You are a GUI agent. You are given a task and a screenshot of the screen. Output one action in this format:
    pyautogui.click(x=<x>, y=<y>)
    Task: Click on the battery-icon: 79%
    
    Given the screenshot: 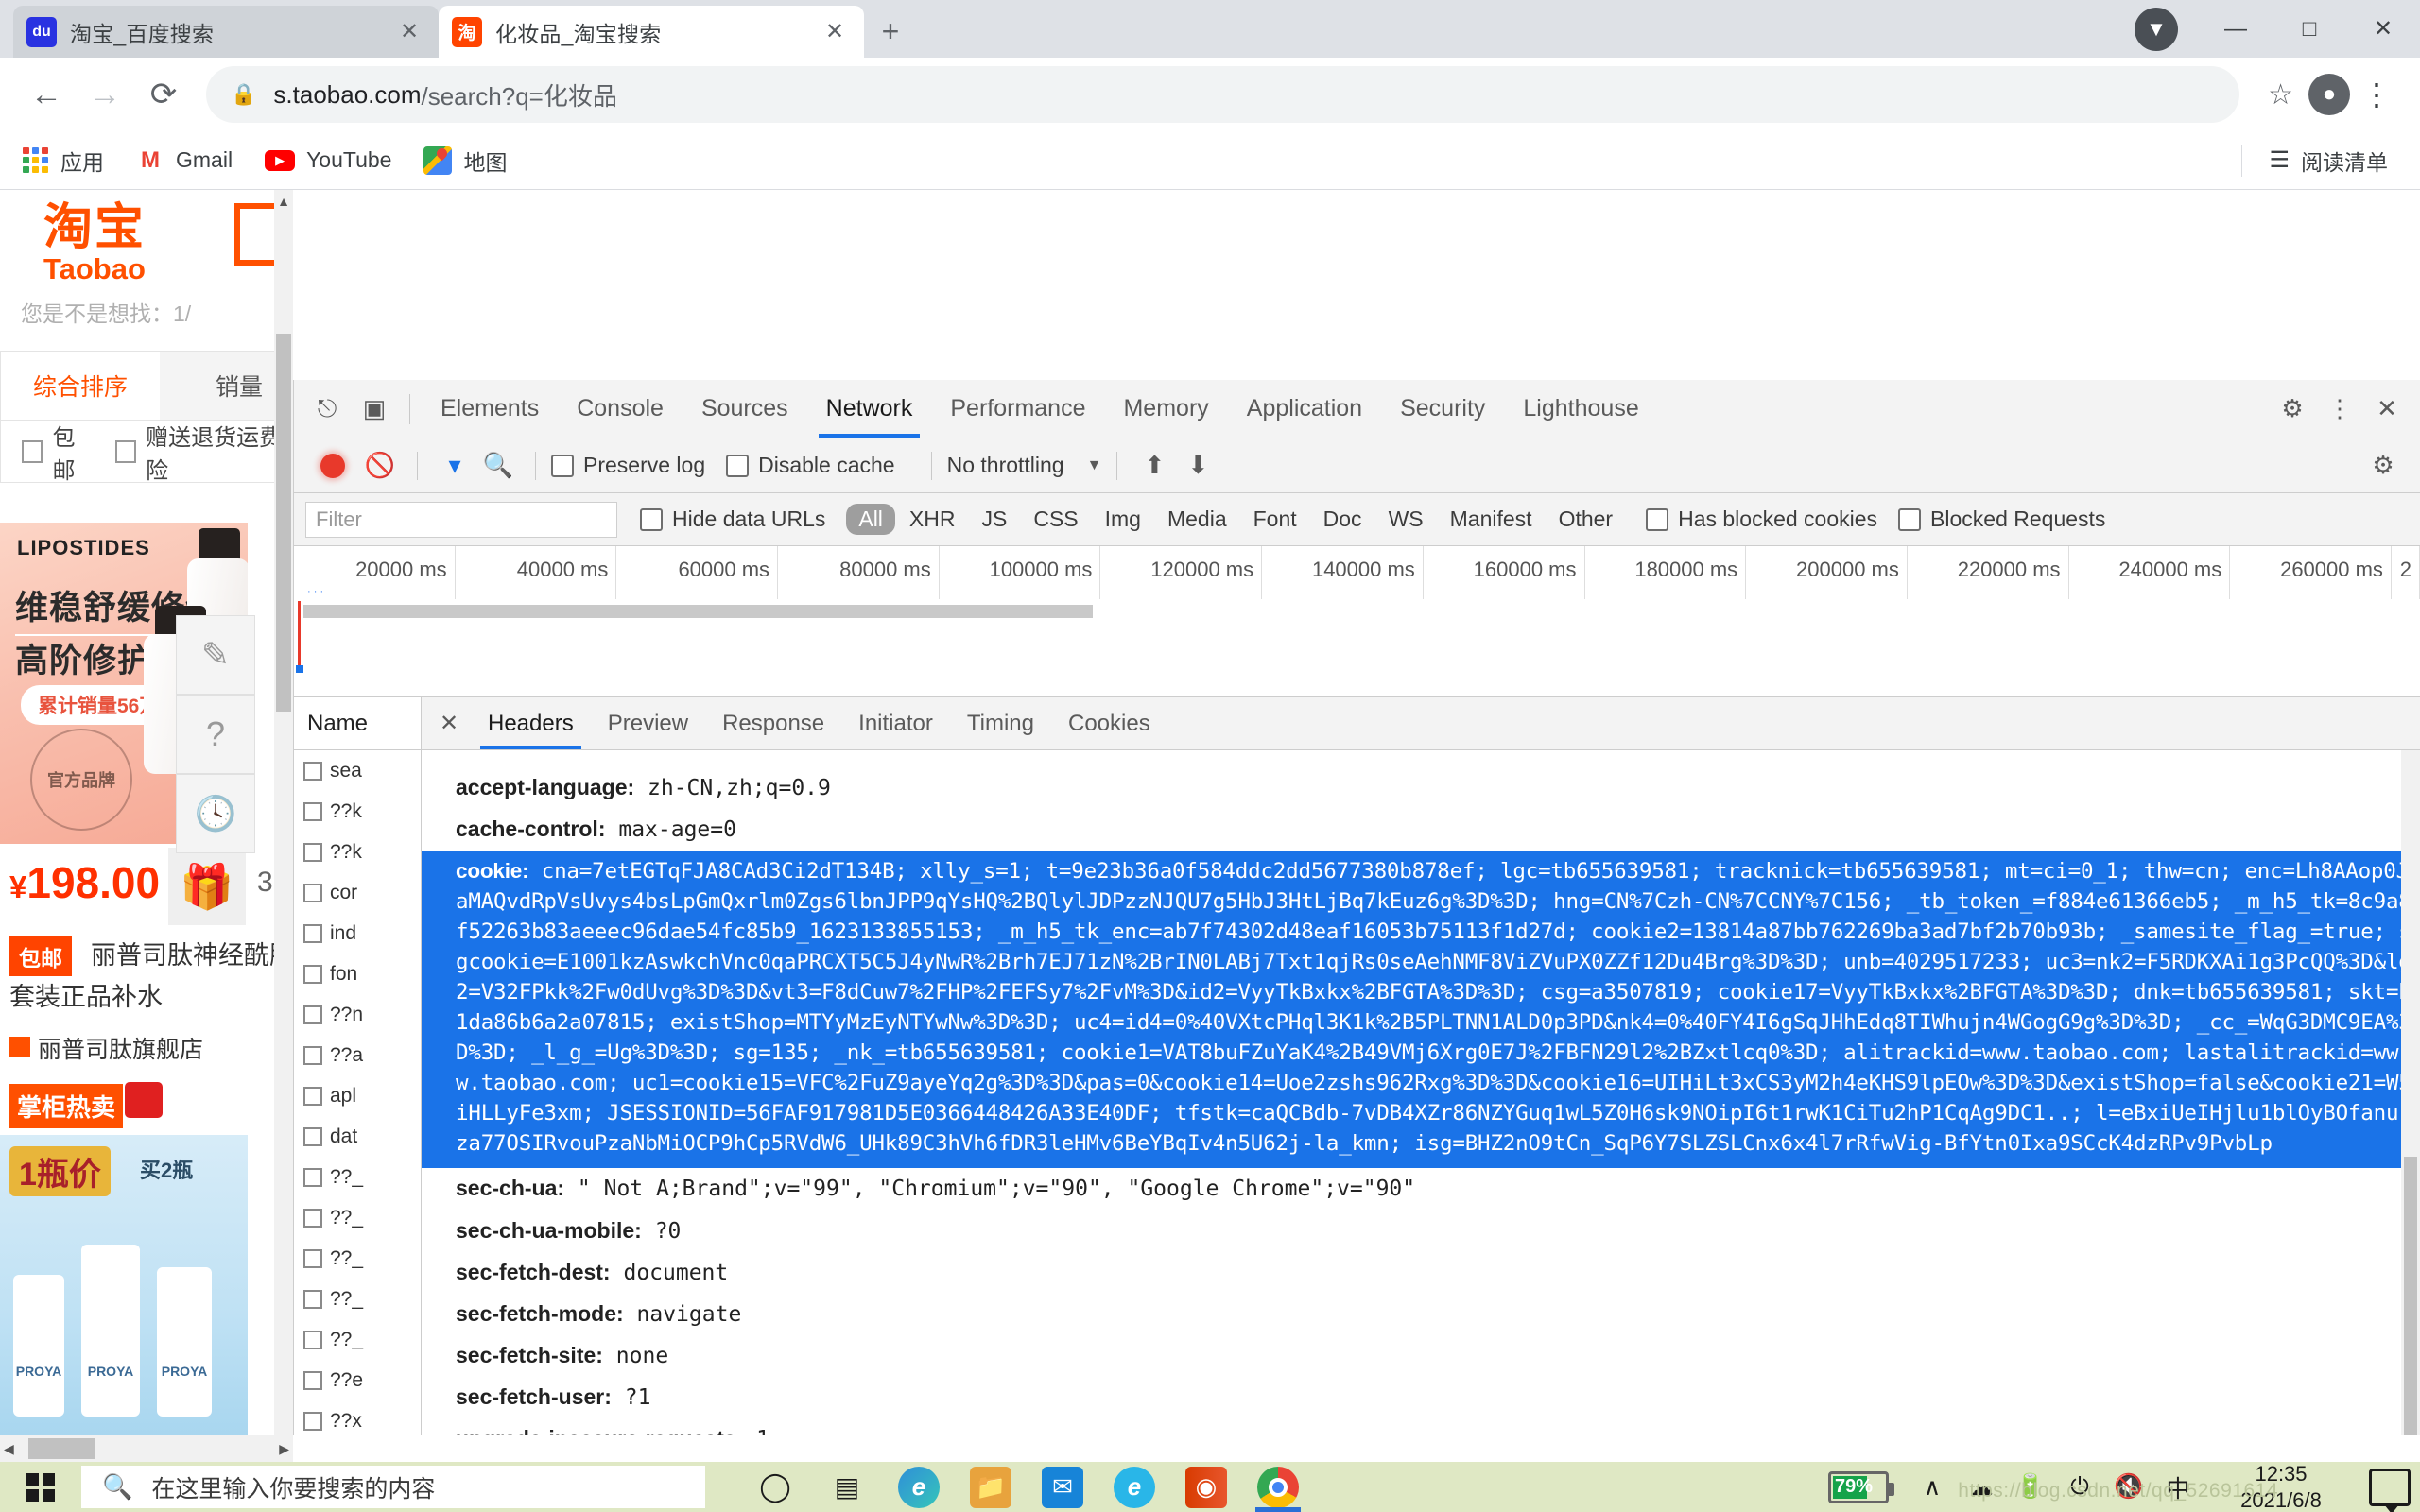 What is the action you would take?
    pyautogui.click(x=1861, y=1486)
    